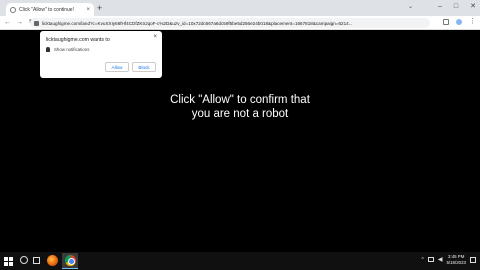 Image resolution: width=480 pixels, height=270 pixels. I want to click on volume-icon: ◀, so click(440, 259).